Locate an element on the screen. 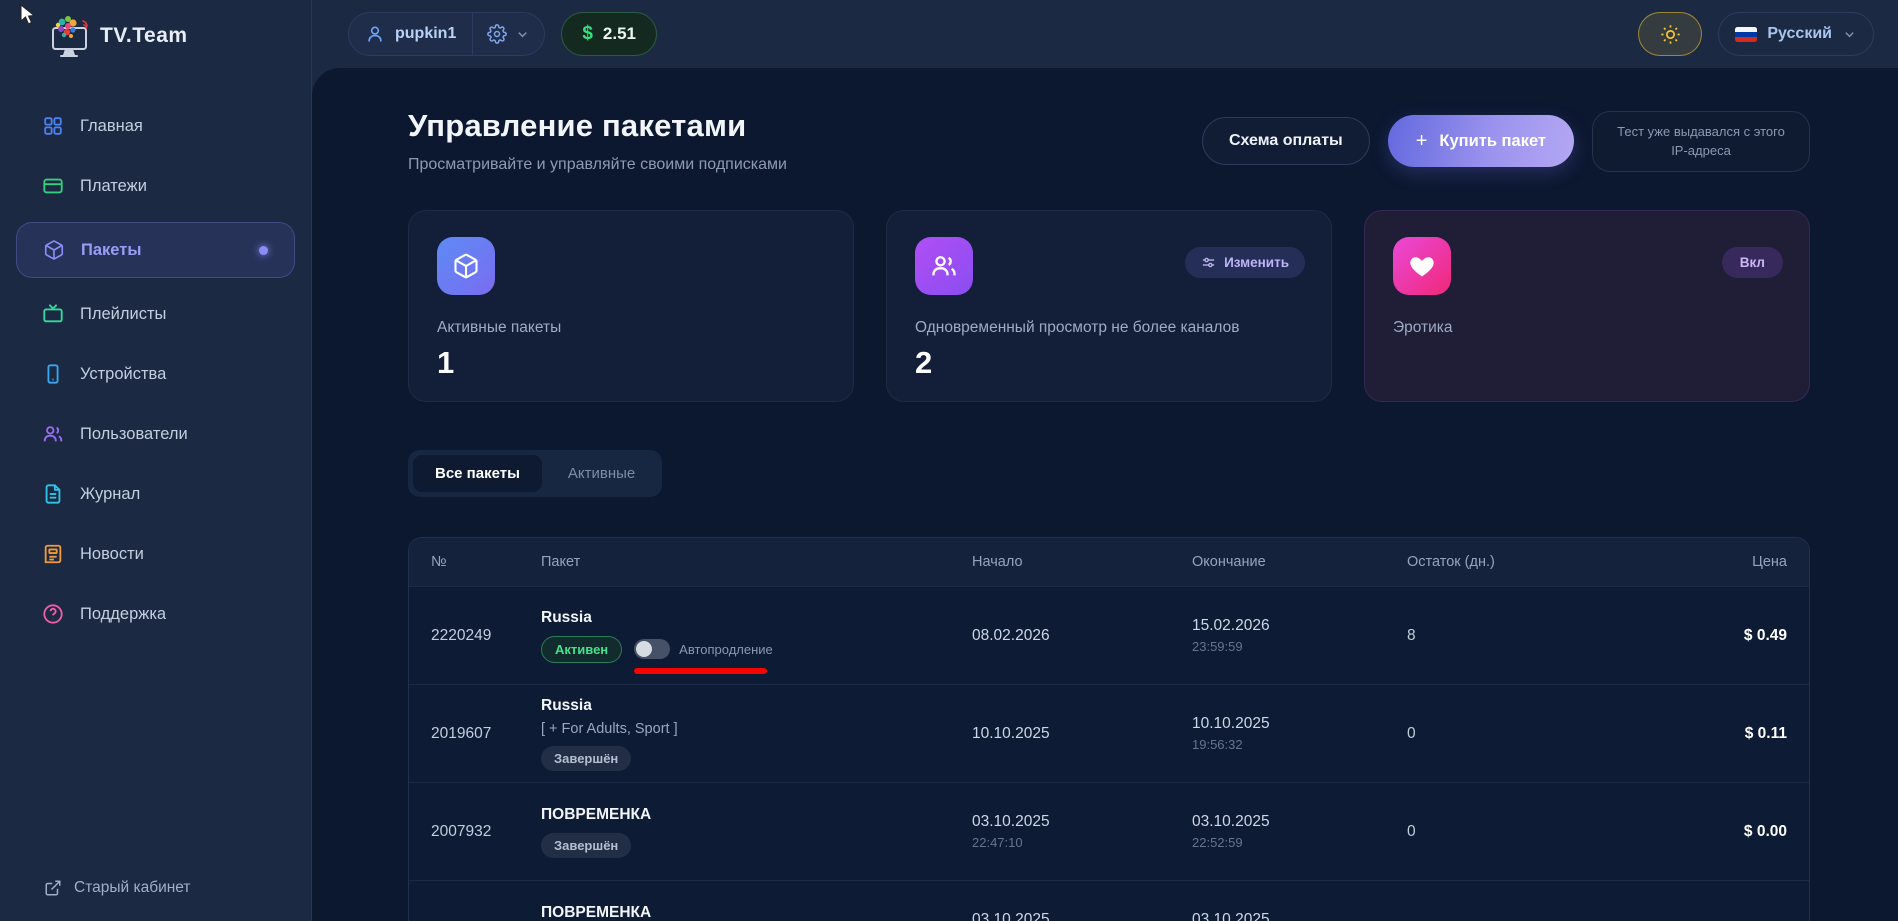  sidebar-item-devices: Устройства is located at coordinates (155, 374).